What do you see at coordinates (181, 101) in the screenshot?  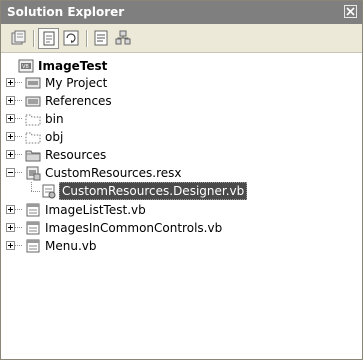 I see `tree-item-references: References` at bounding box center [181, 101].